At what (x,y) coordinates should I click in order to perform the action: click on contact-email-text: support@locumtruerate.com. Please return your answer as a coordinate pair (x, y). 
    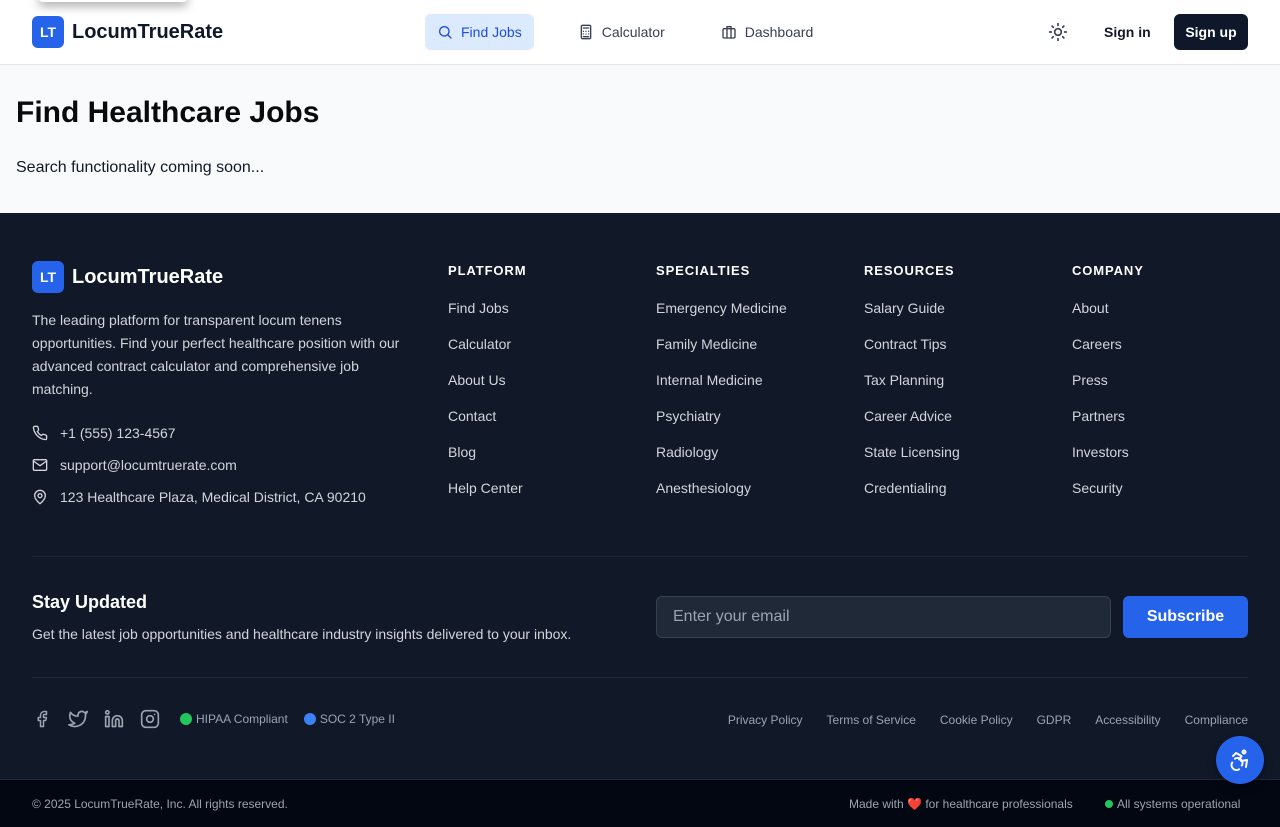
    Looking at the image, I should click on (148, 465).